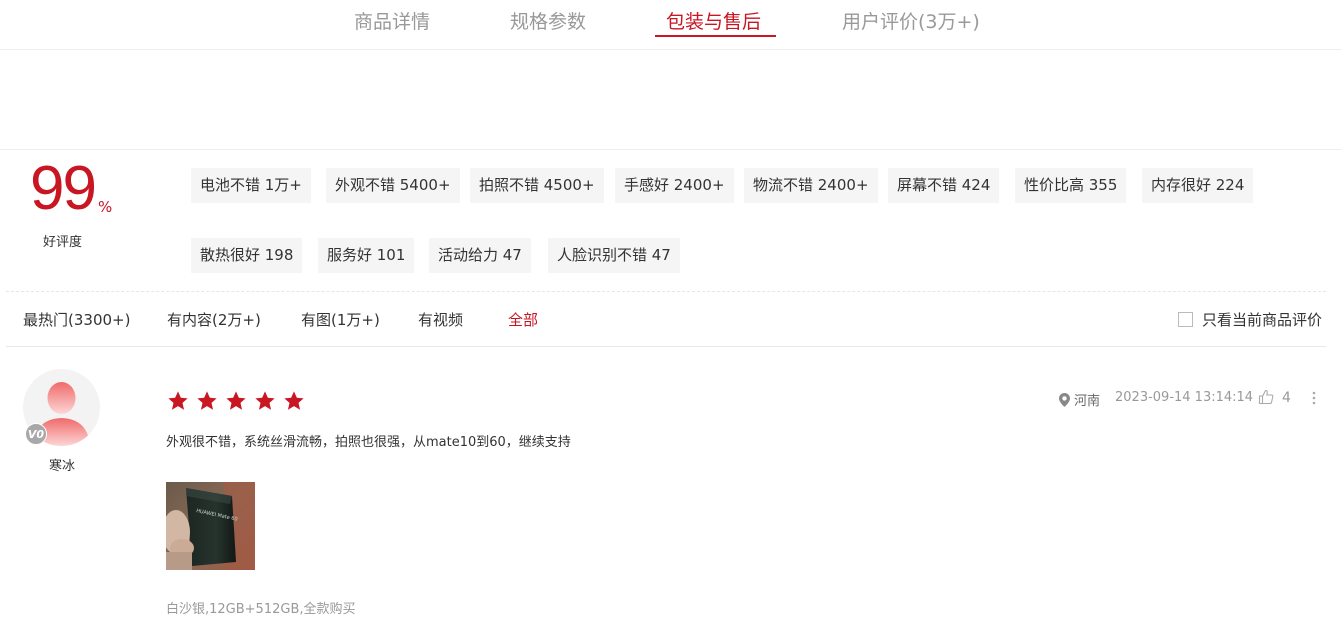  I want to click on review-tag: 拍照不错 4500+, so click(537, 185).